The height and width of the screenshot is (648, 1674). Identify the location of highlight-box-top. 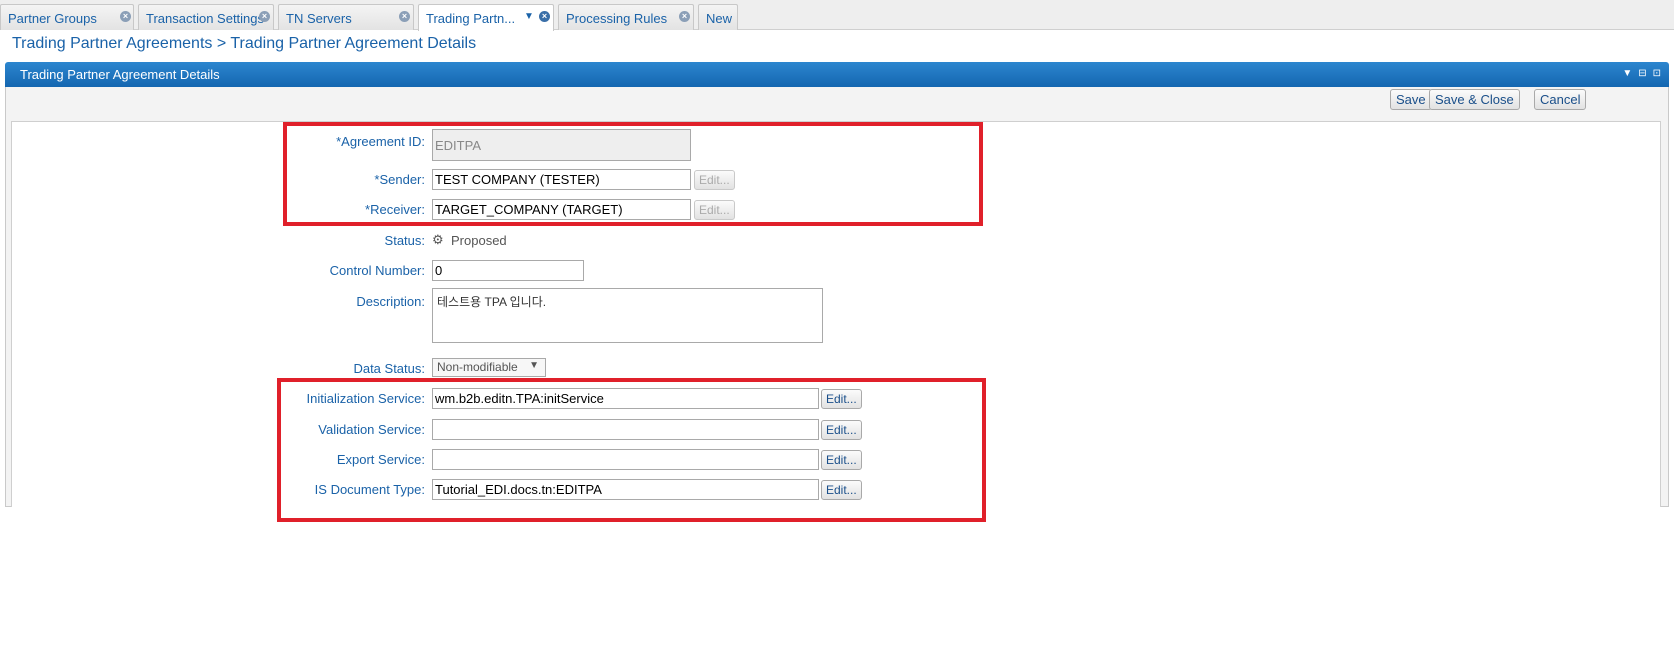
(633, 174).